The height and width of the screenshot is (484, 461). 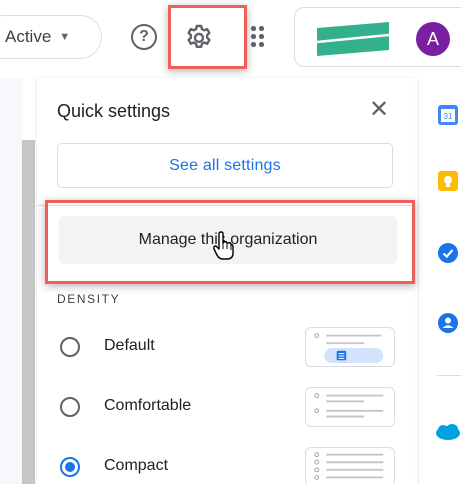 What do you see at coordinates (448, 253) in the screenshot?
I see `tasks-icon` at bounding box center [448, 253].